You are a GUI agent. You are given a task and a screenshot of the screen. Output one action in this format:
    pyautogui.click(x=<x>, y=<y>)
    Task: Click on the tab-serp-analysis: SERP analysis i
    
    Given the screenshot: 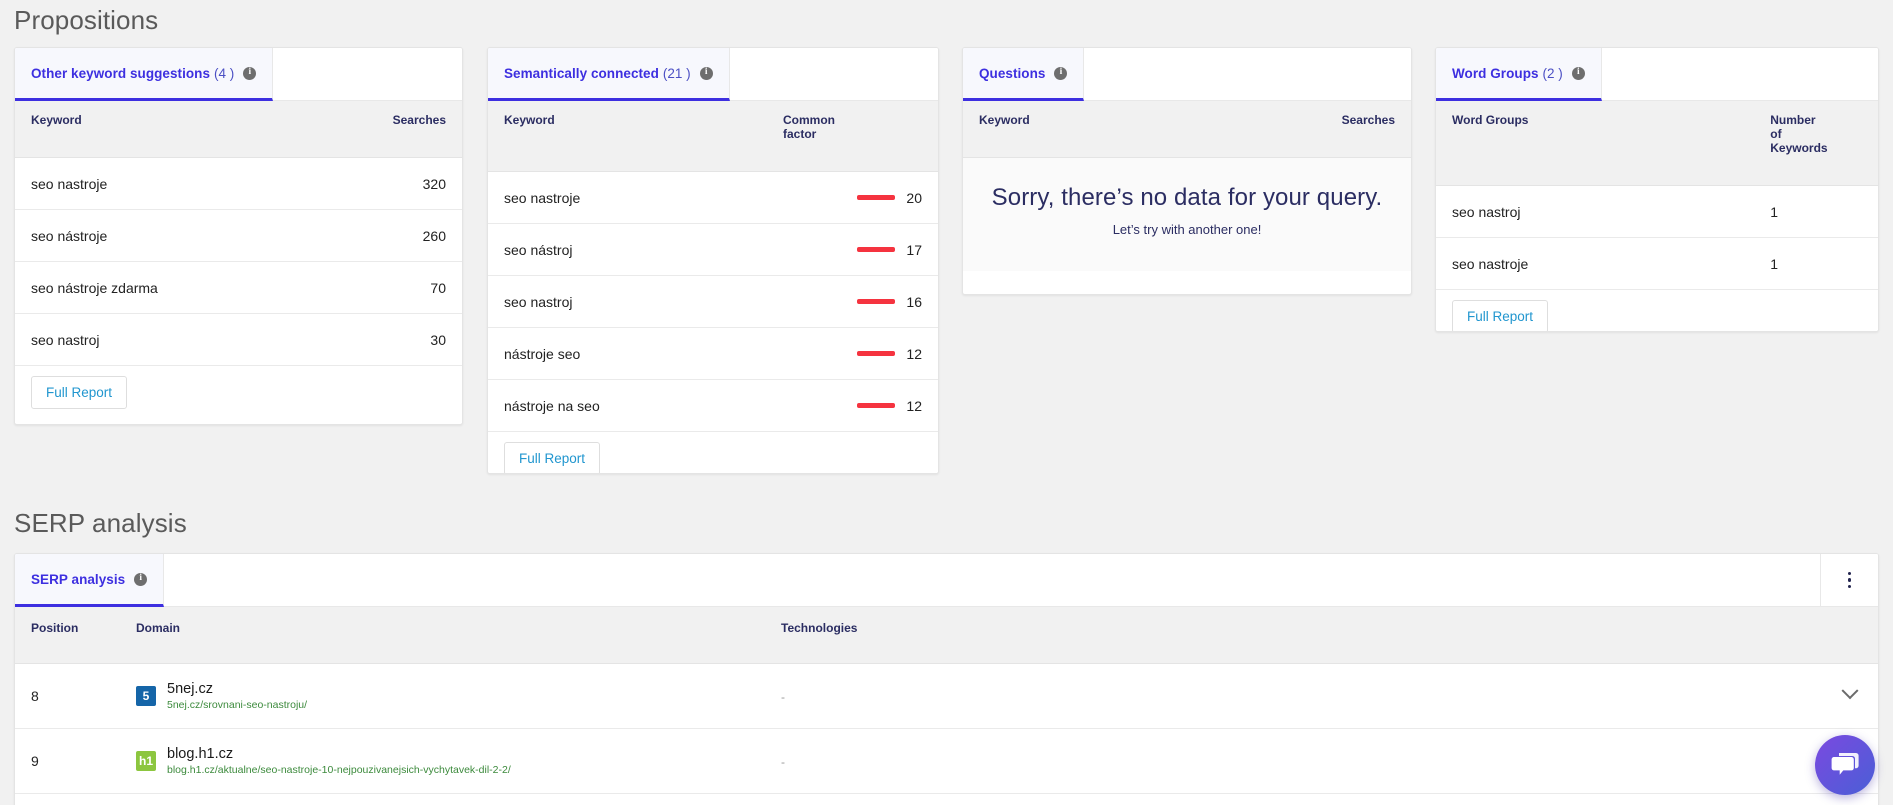 What is the action you would take?
    pyautogui.click(x=90, y=580)
    